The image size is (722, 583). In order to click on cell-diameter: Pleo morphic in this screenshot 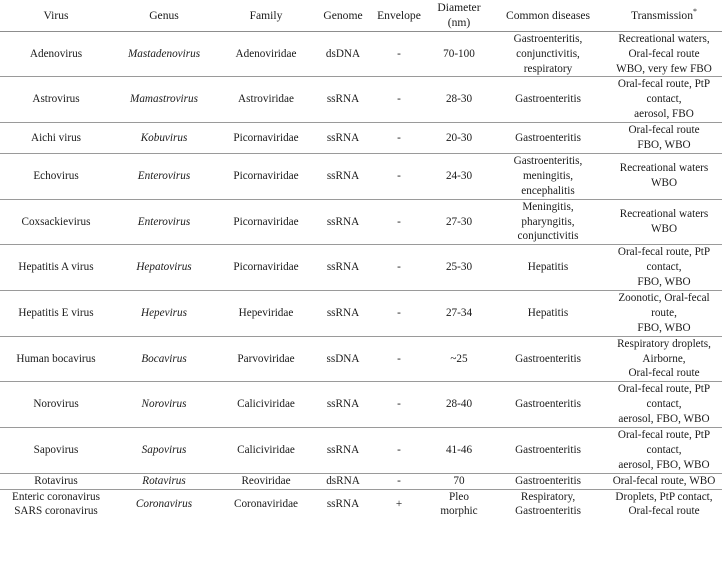, I will do `click(459, 504)`.